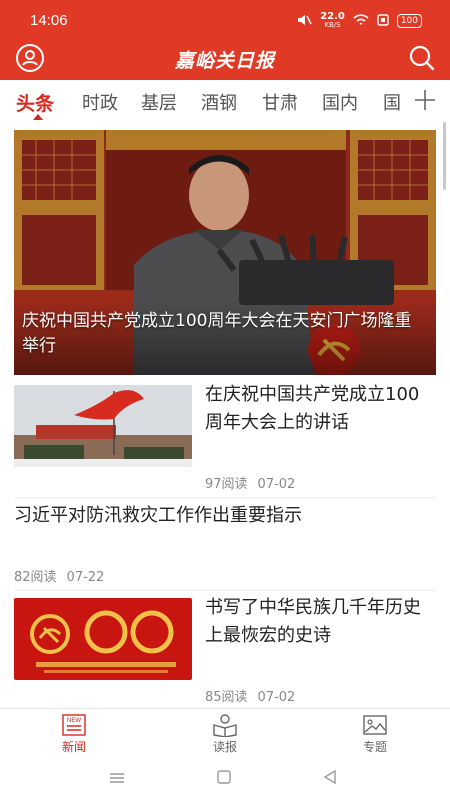 The height and width of the screenshot is (800, 450). I want to click on news-meta: 85阅读 07-02, so click(250, 695).